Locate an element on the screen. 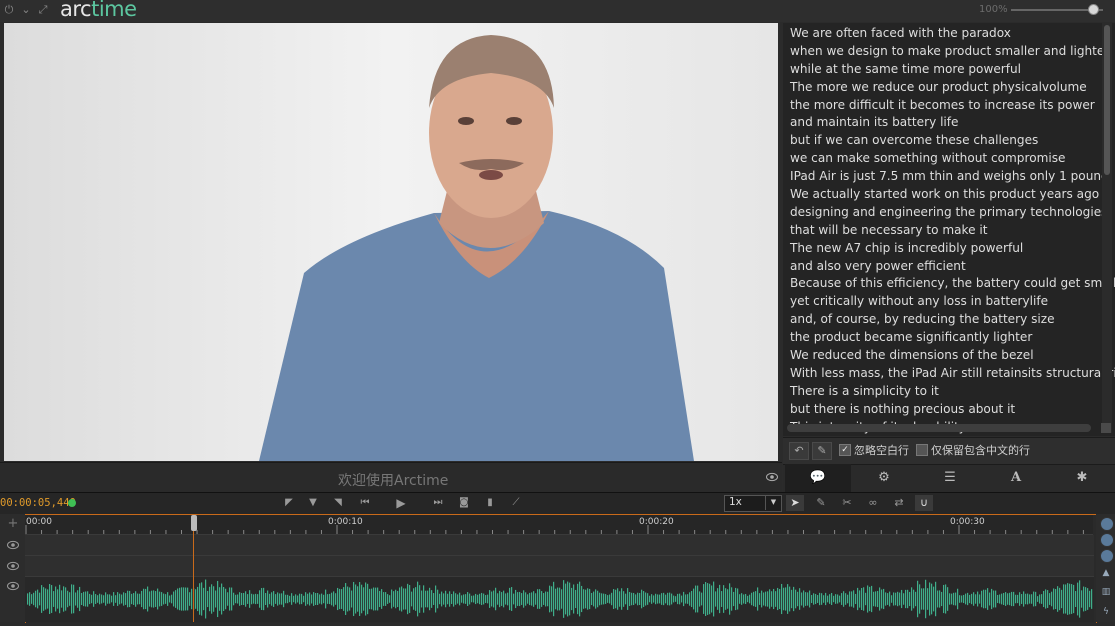  subtitle-line: while at the same time more powerful is located at coordinates (950, 70).